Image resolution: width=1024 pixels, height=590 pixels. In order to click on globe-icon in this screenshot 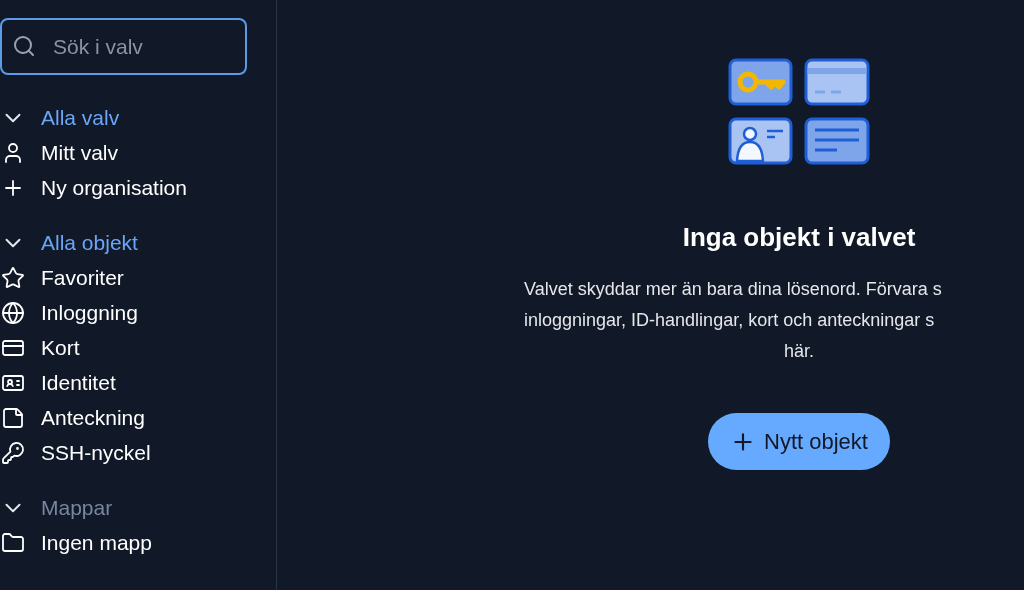, I will do `click(13, 312)`.